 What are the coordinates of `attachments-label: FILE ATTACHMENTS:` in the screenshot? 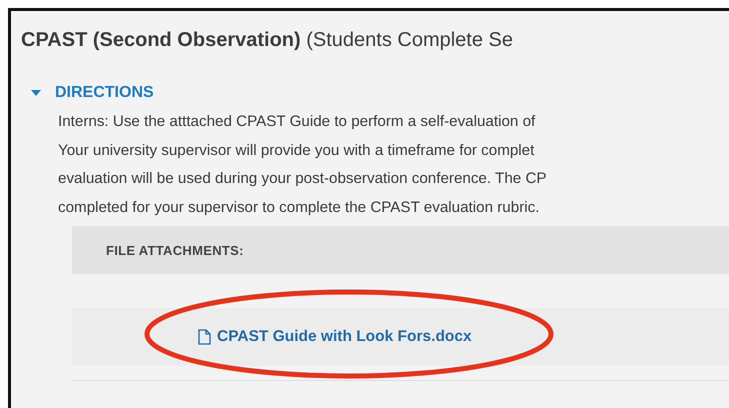 It's located at (175, 250).